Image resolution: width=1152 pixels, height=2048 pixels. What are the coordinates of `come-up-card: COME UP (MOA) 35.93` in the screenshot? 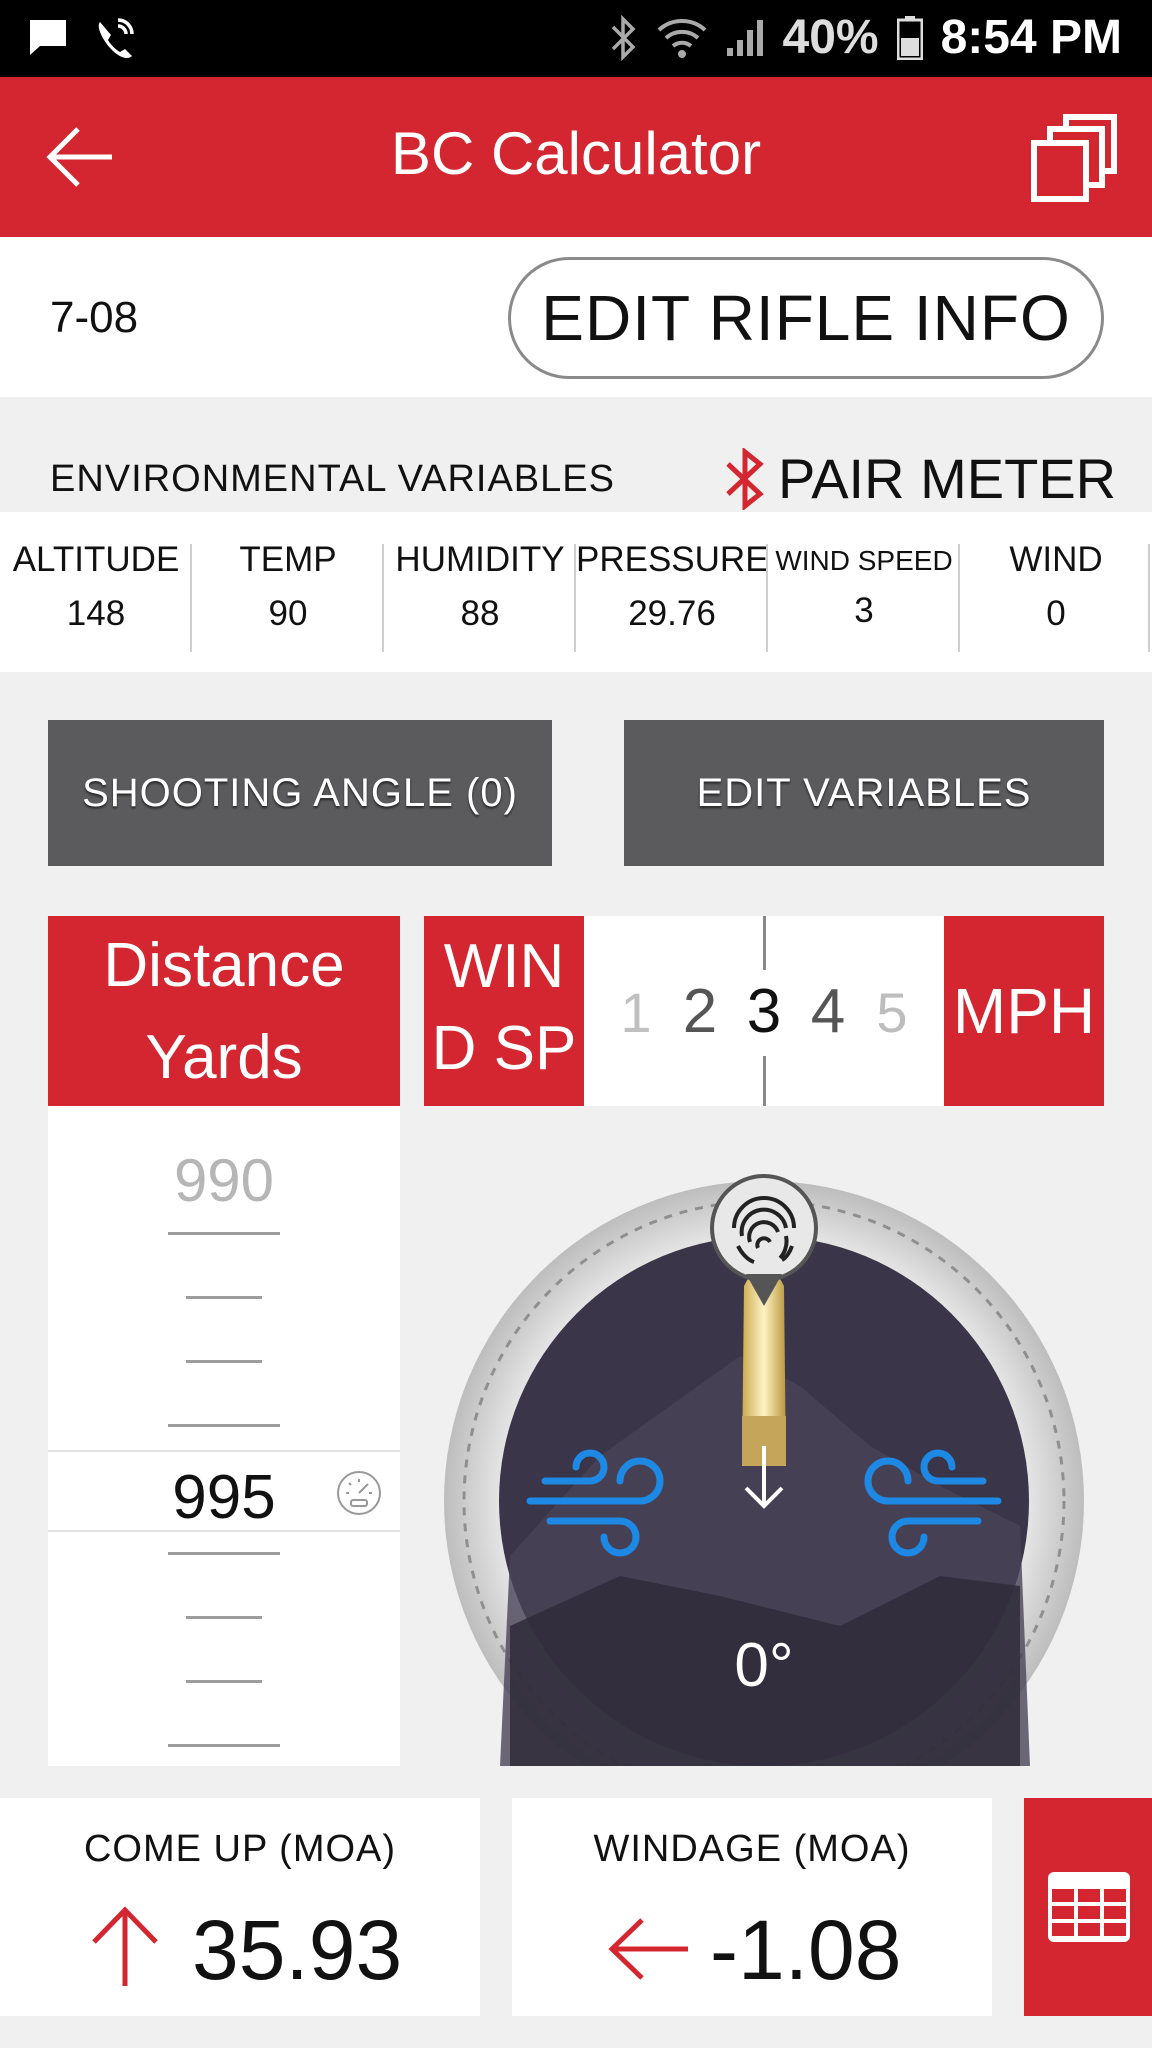 It's located at (240, 1907).